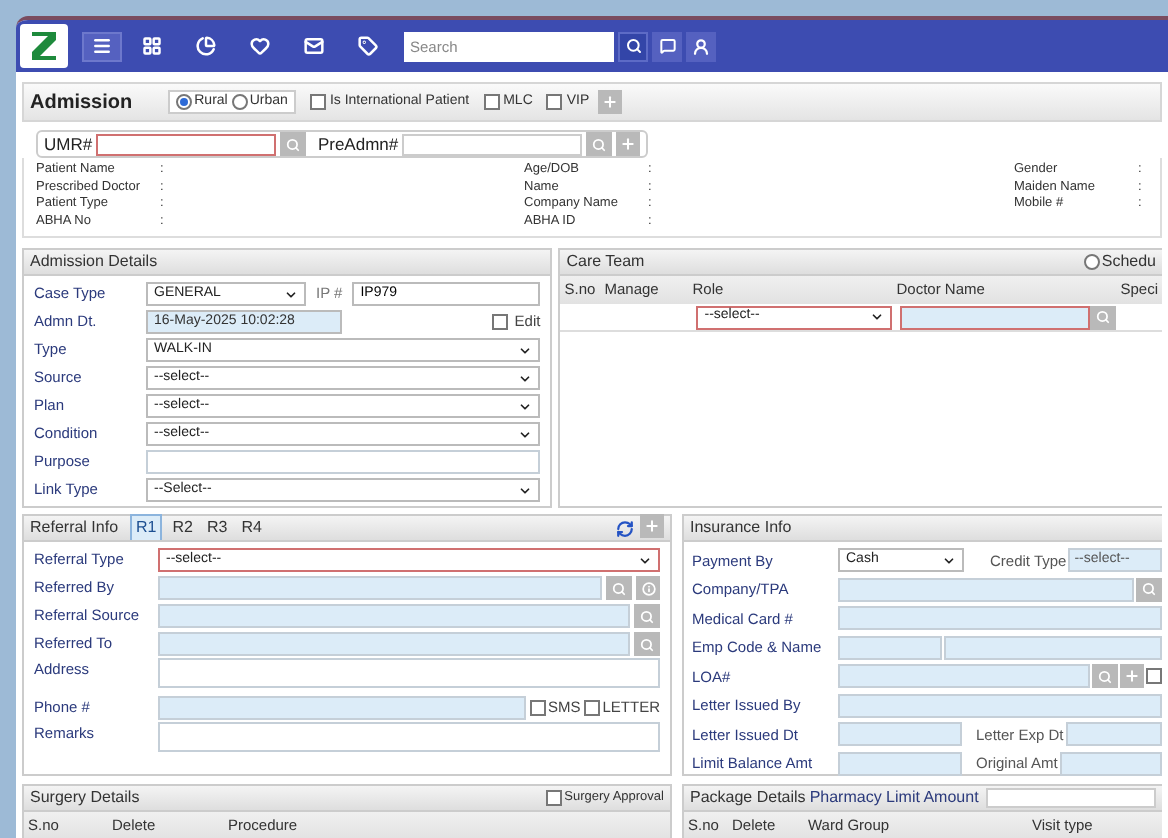  What do you see at coordinates (74, 528) in the screenshot?
I see `panel-title: Referral Info` at bounding box center [74, 528].